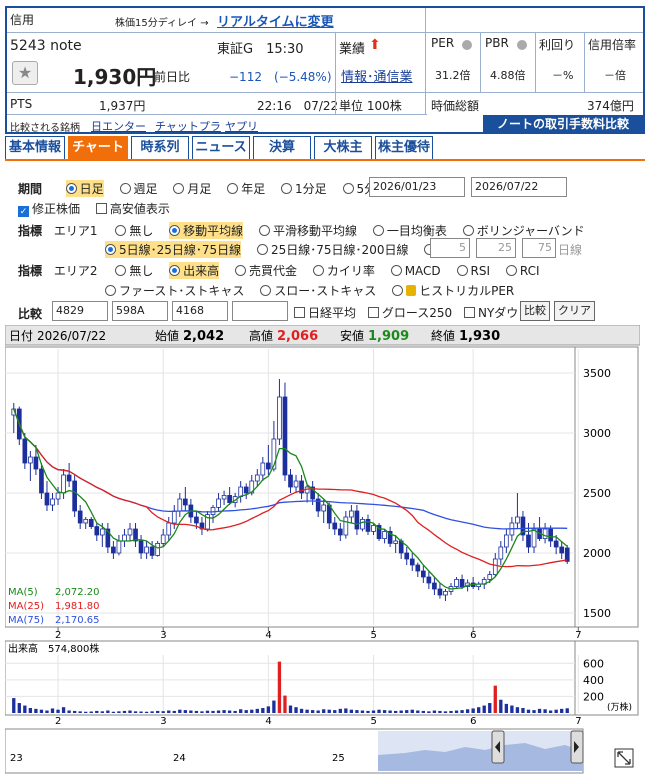  I want to click on area2-rsi: RSI, so click(473, 271).